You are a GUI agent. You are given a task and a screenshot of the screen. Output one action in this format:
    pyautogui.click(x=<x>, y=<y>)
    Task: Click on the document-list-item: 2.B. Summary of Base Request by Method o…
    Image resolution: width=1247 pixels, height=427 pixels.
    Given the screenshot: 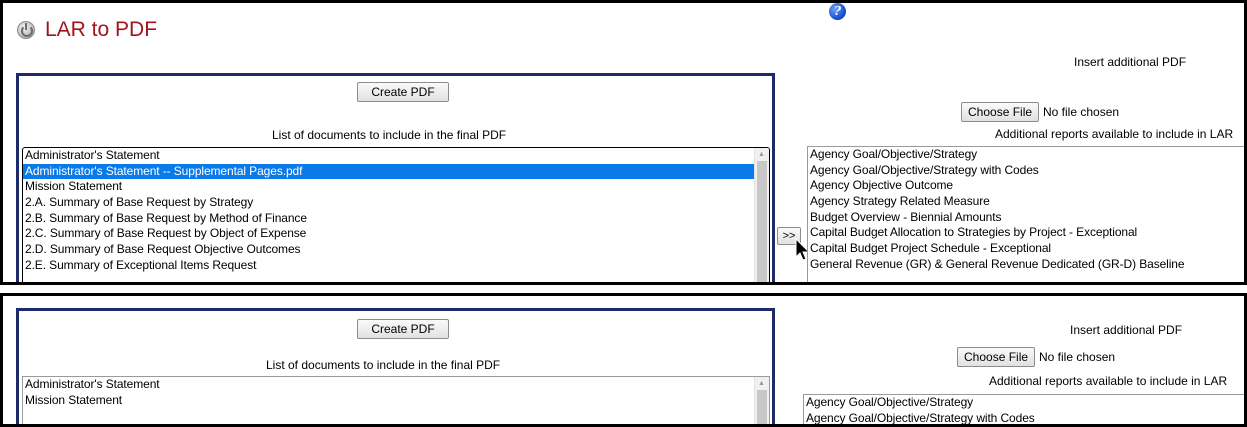 What is the action you would take?
    pyautogui.click(x=396, y=219)
    